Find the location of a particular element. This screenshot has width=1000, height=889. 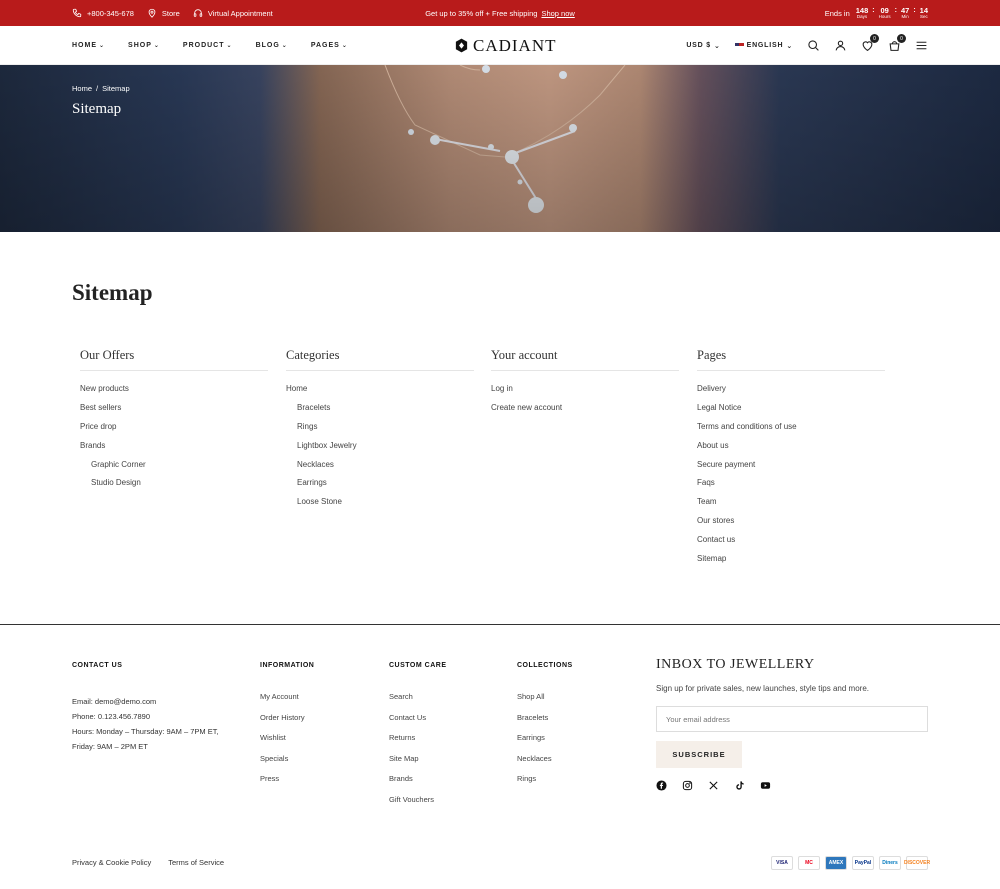

footer-link: Gift Vouchers is located at coordinates (411, 805).